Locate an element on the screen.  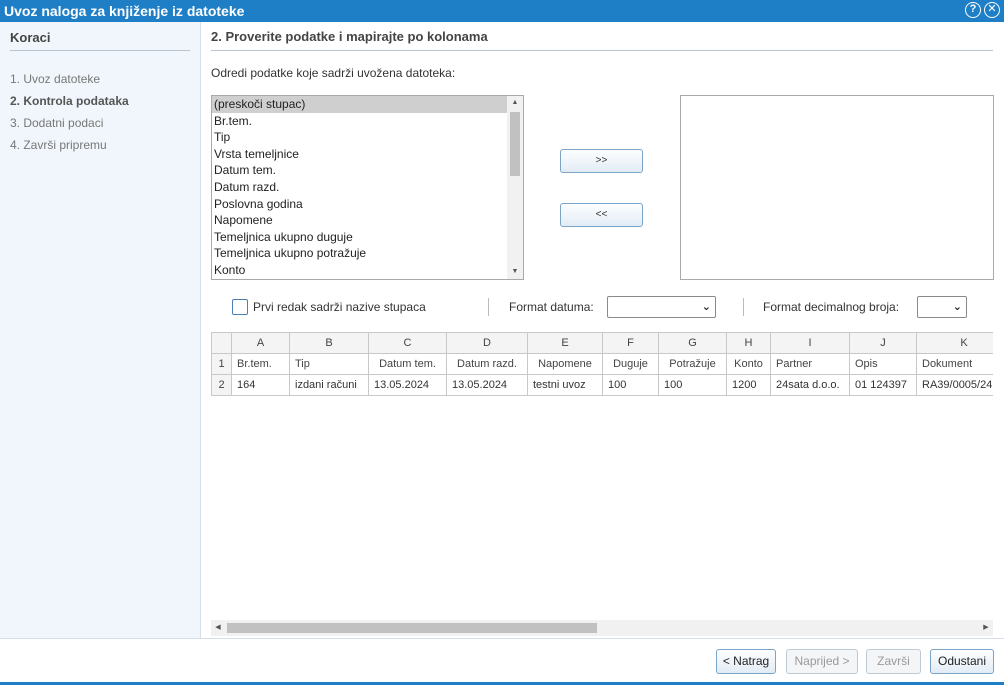
close-icon: ✕ is located at coordinates (992, 10).